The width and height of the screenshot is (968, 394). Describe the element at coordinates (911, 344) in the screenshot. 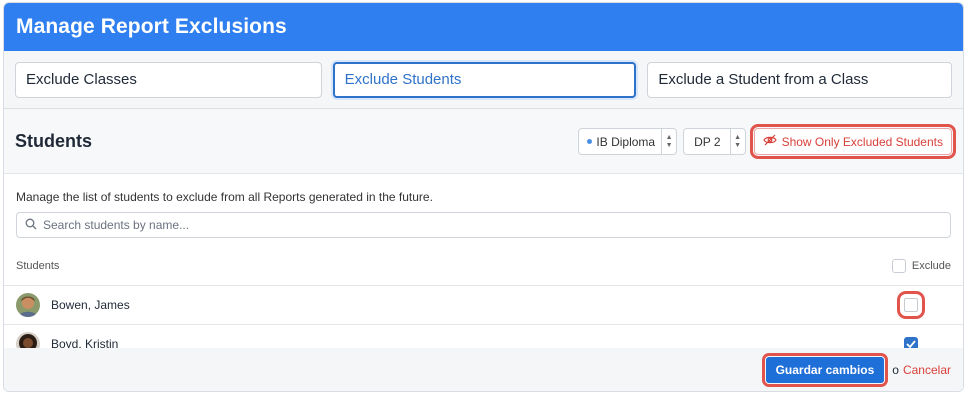

I see `checkmark-icon` at that location.